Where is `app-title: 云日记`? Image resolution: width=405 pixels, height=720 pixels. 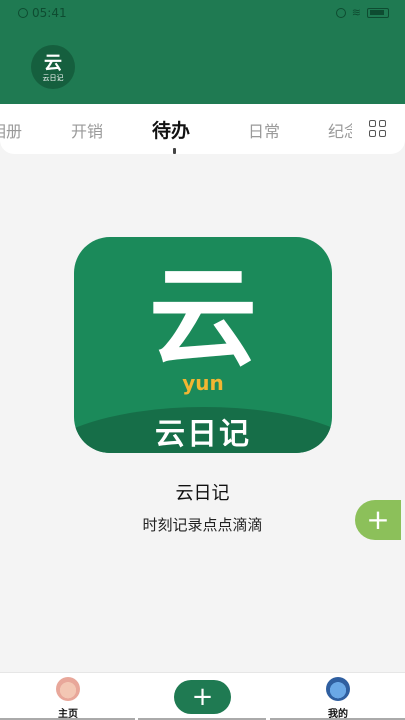
app-title: 云日记 is located at coordinates (202, 493).